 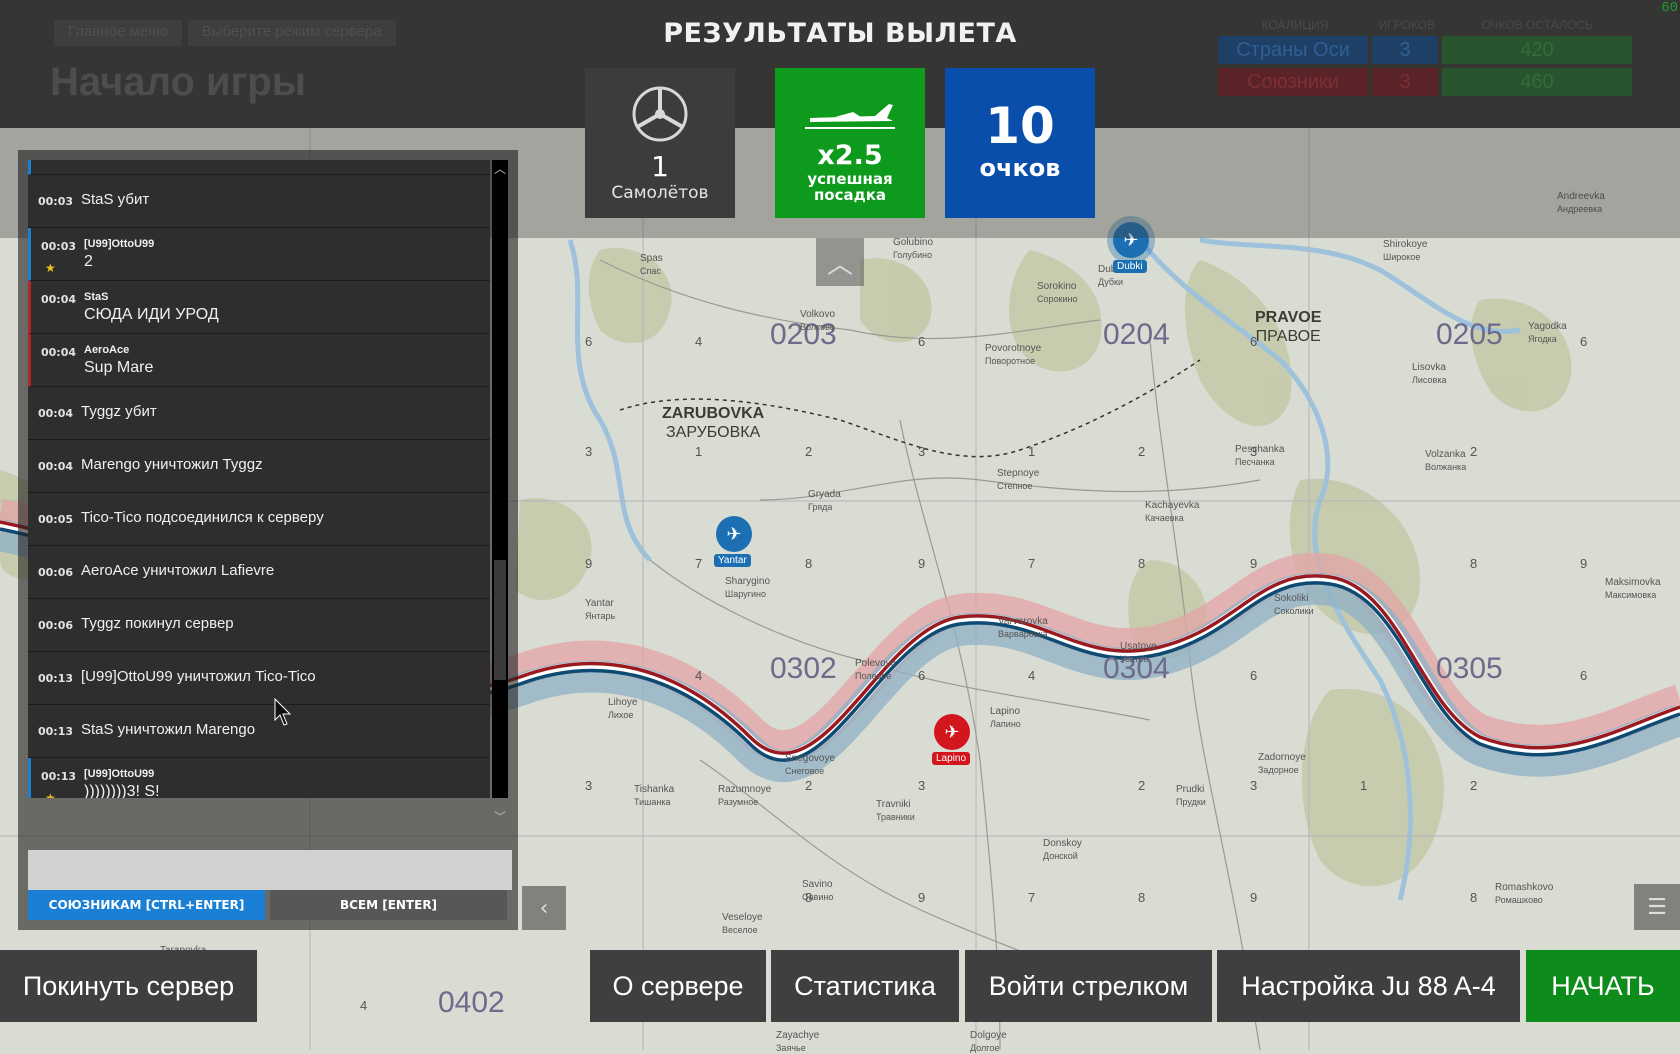 I want to click on chat-message: 00:04 Marengo уничтожил Tyggz, so click(x=259, y=466).